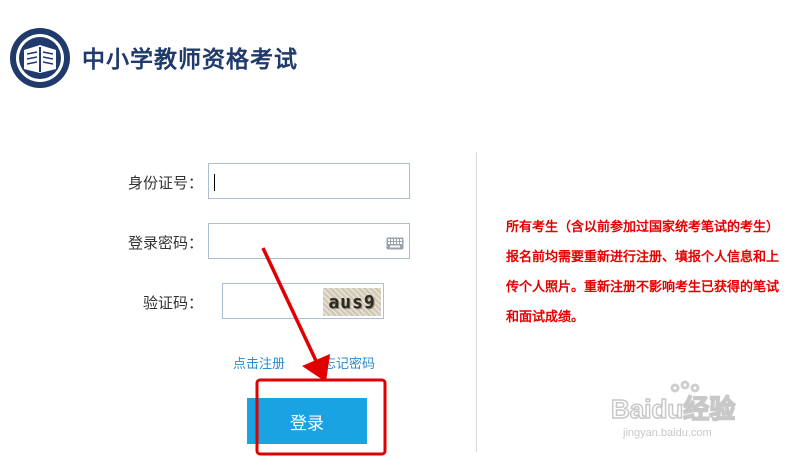 This screenshot has width=799, height=462. Describe the element at coordinates (395, 244) in the screenshot. I see `keyboard-icon` at that location.